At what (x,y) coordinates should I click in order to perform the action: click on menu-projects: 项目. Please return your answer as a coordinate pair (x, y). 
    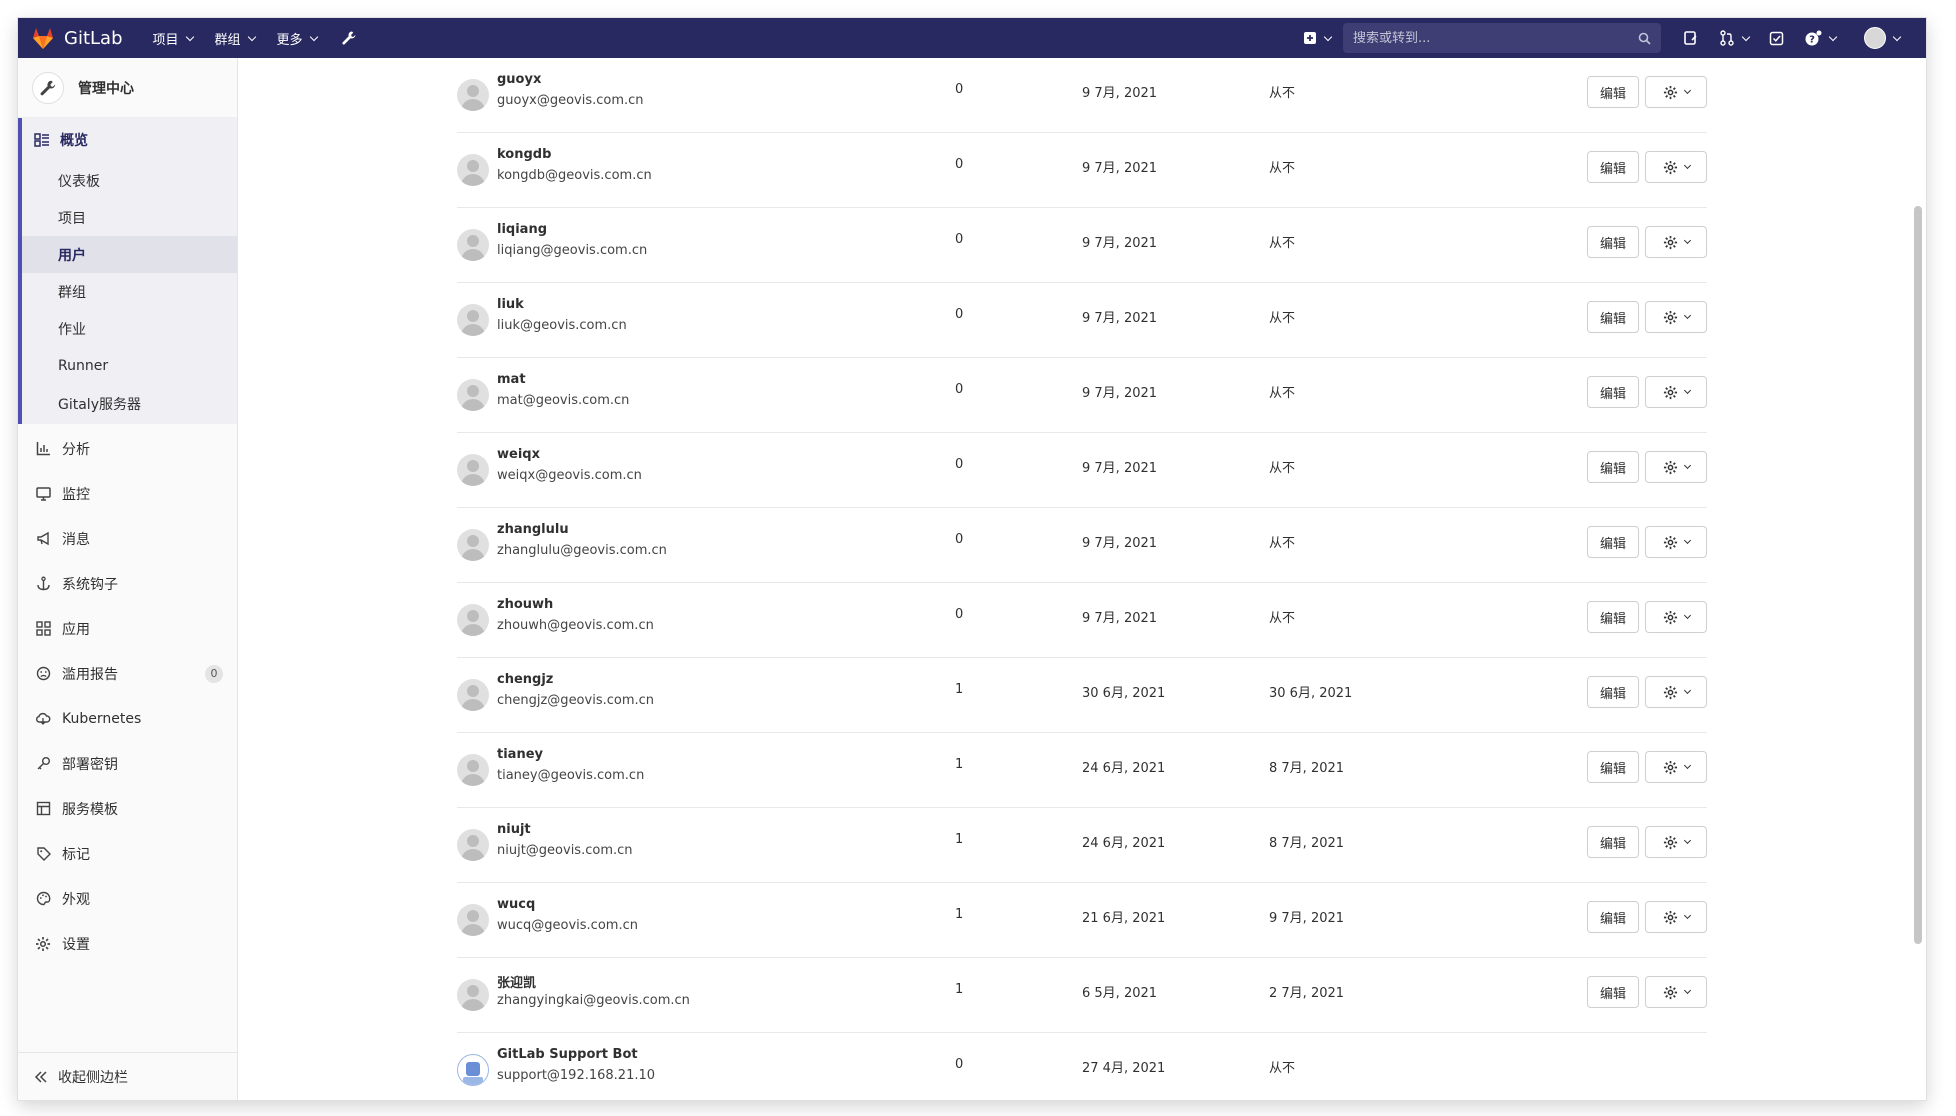
    Looking at the image, I should click on (173, 38).